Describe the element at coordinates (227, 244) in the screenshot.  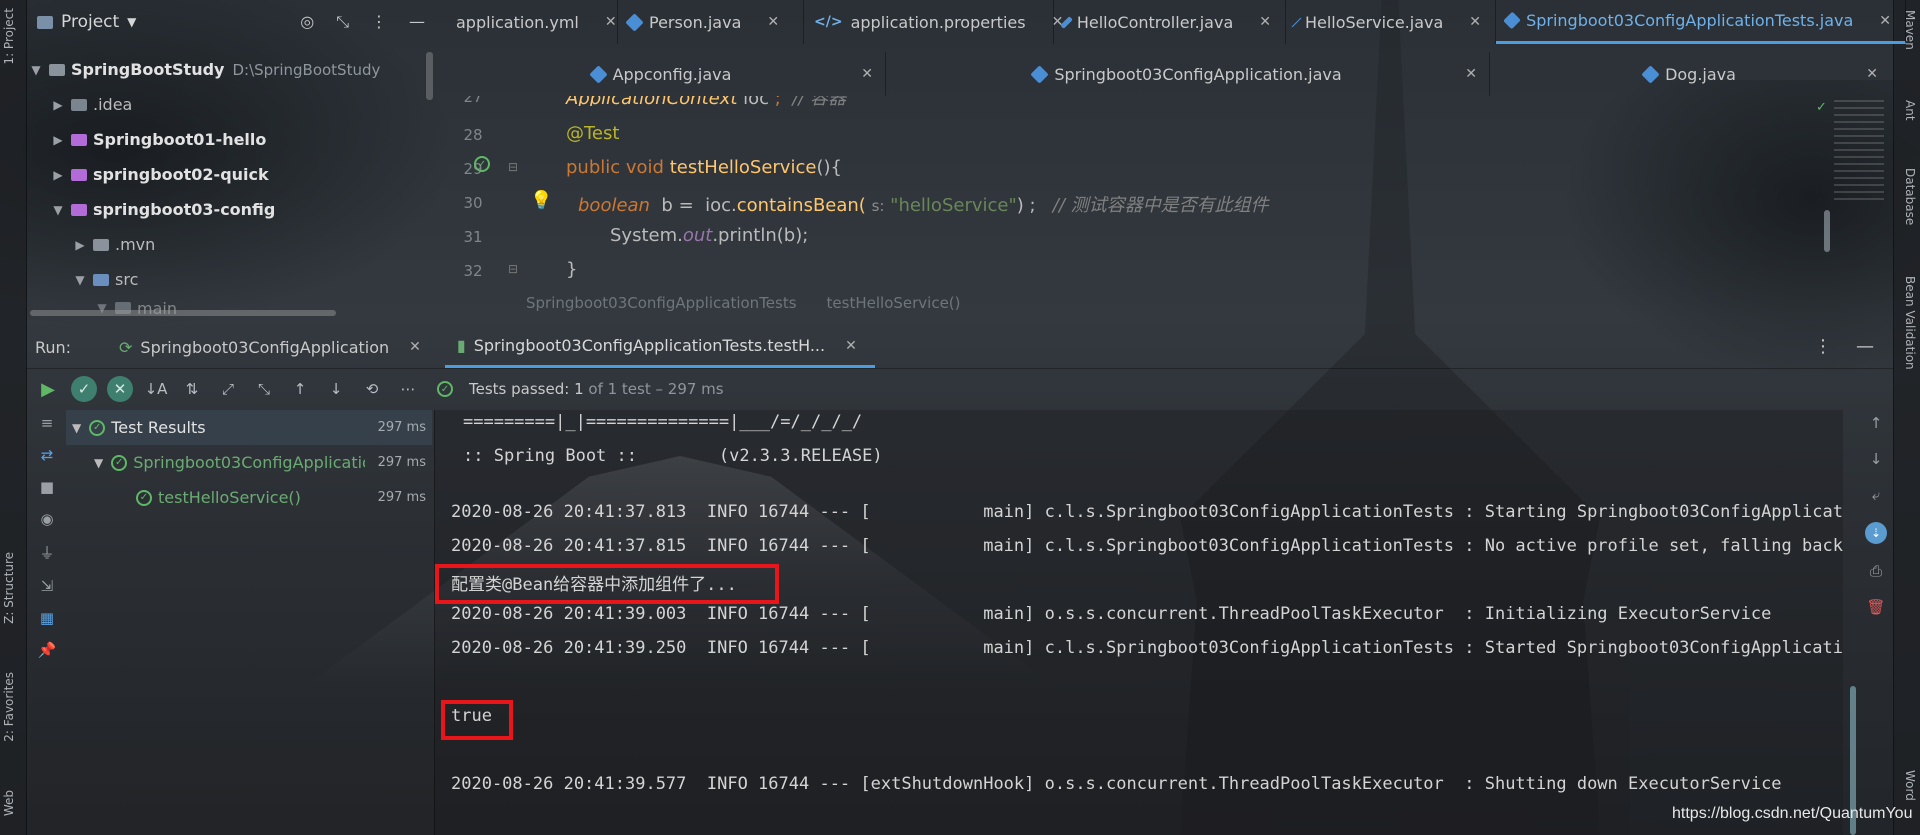
I see `tree-item-mvn: ▶ .mvn` at that location.